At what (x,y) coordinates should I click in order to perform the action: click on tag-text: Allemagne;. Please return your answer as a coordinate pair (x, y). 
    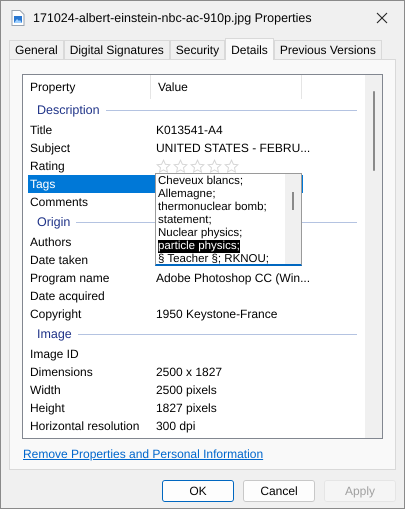
    Looking at the image, I should click on (187, 194).